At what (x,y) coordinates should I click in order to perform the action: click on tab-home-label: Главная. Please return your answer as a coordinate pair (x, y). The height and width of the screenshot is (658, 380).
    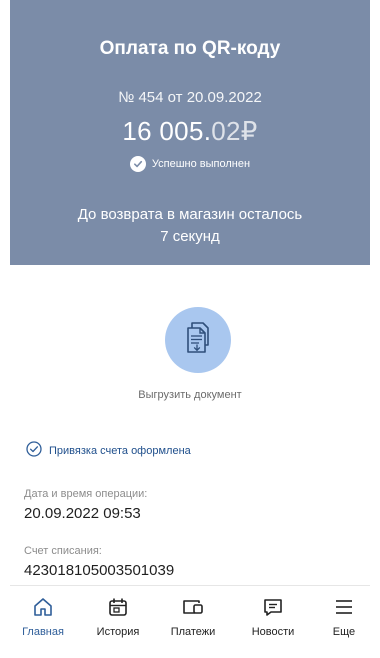
    Looking at the image, I should click on (43, 632).